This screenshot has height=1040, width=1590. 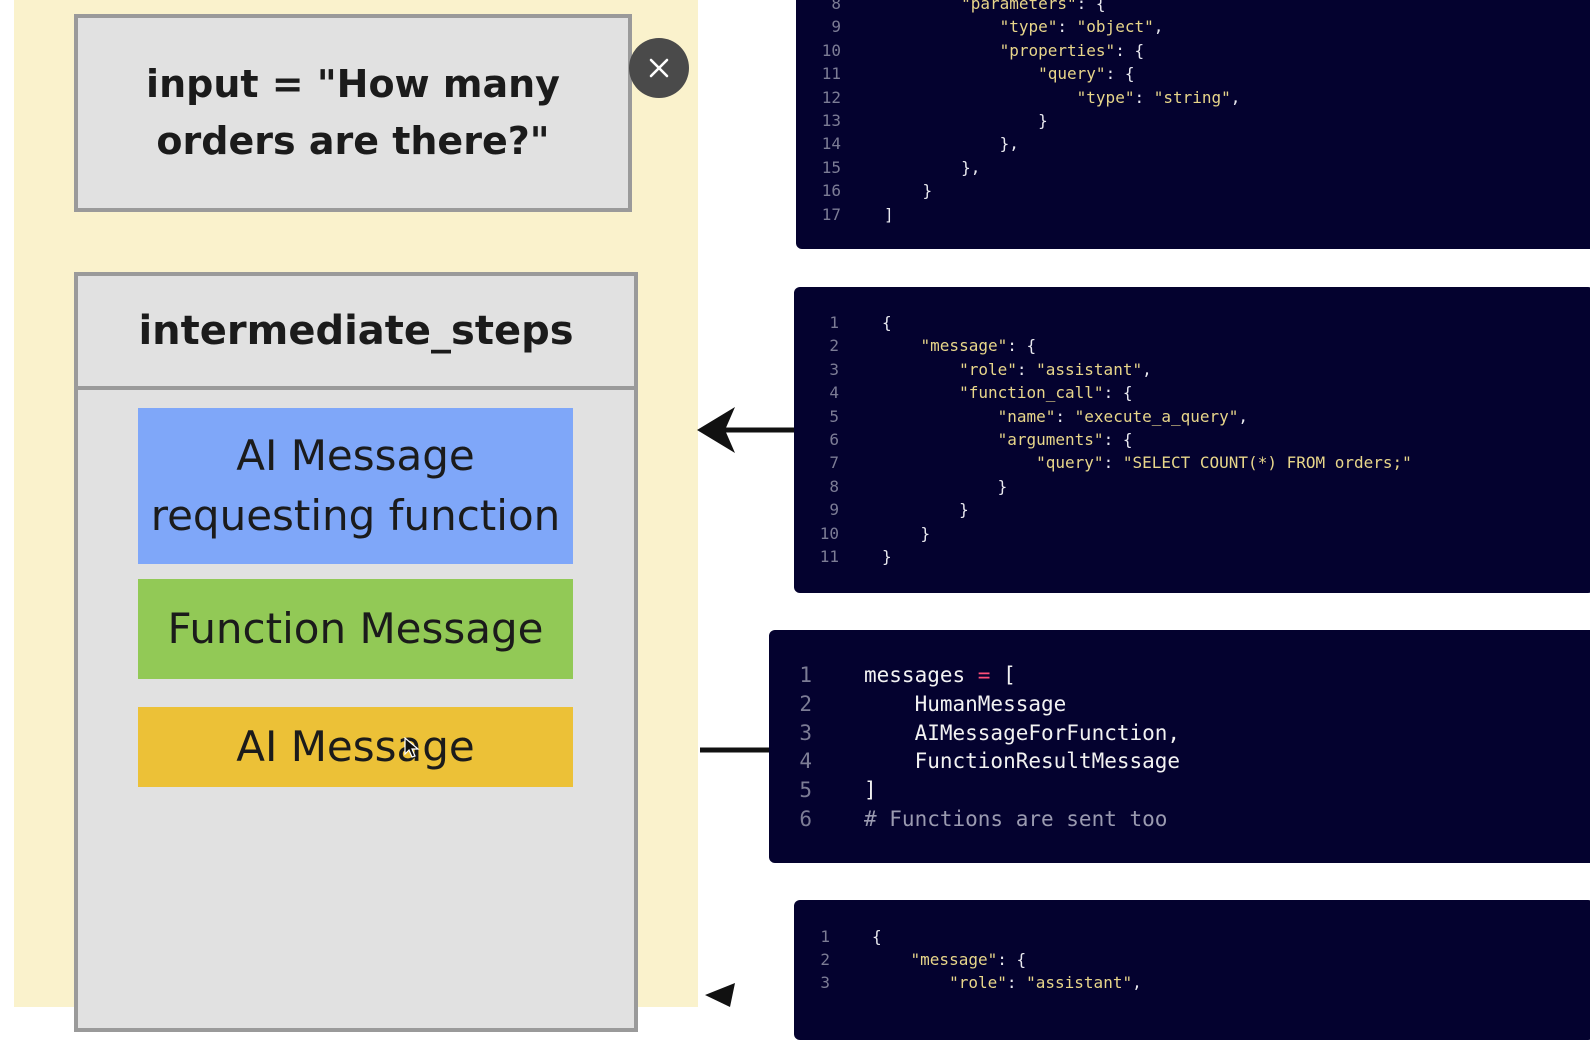 What do you see at coordinates (1086, 74) in the screenshot?
I see `code-text: "query": {` at bounding box center [1086, 74].